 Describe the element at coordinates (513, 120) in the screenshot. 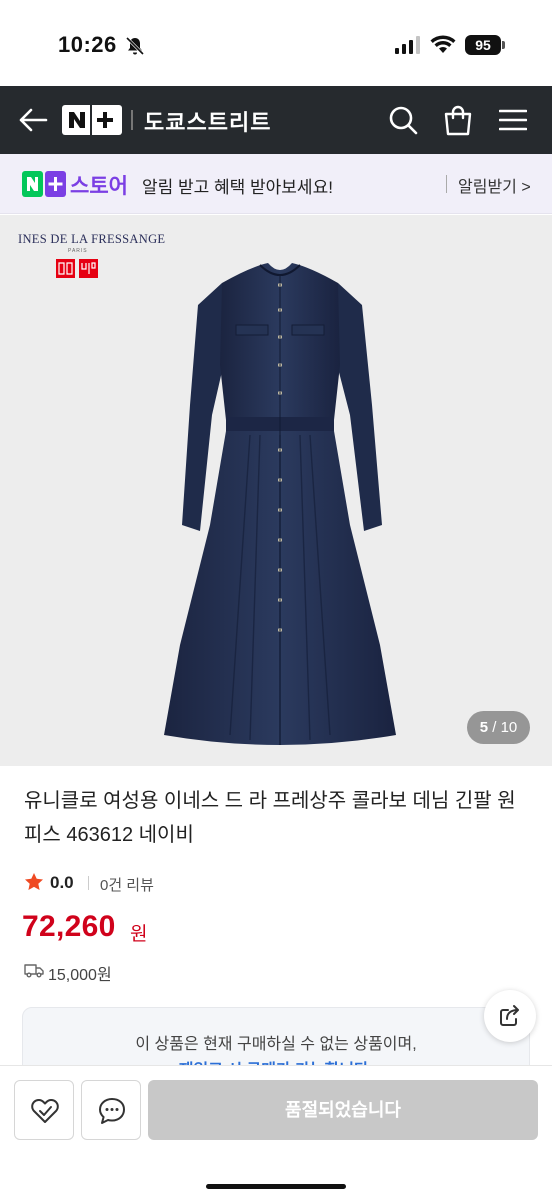

I see `menu-icon` at that location.